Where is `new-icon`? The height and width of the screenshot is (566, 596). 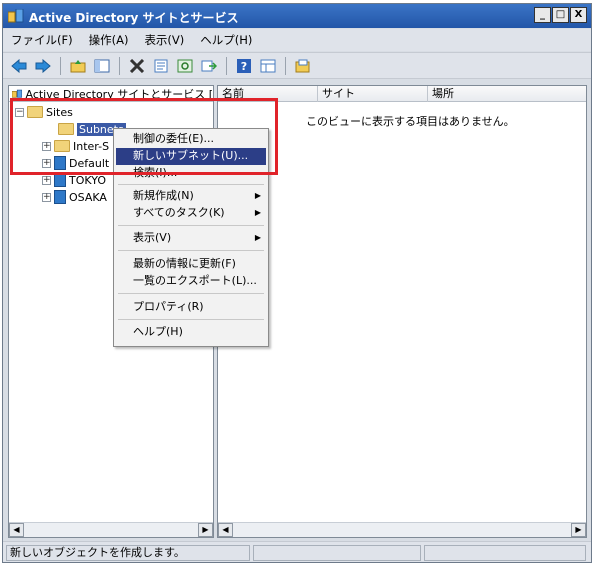
new-icon is located at coordinates (303, 66).